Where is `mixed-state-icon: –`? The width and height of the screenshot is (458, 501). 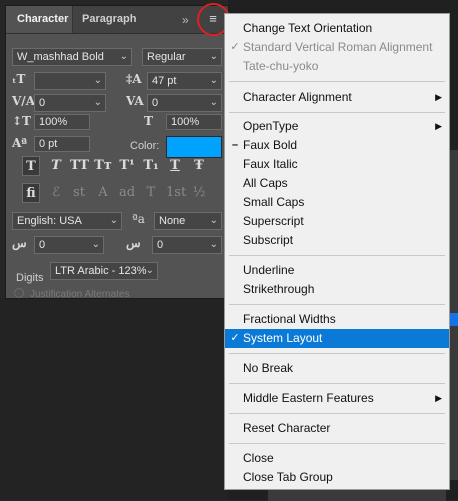 mixed-state-icon: – is located at coordinates (235, 145).